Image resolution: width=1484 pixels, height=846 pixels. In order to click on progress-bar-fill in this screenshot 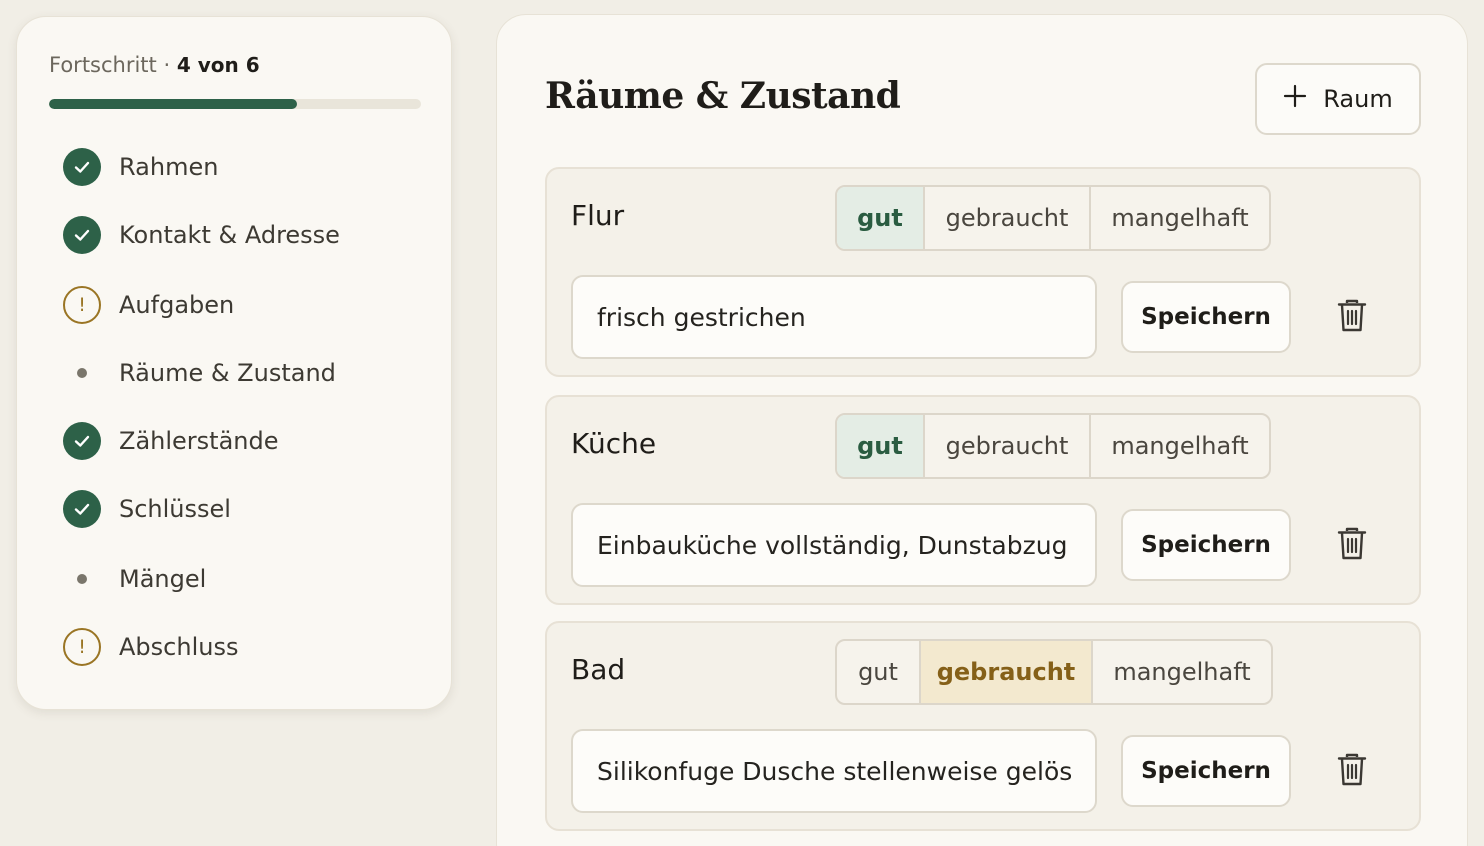, I will do `click(173, 104)`.